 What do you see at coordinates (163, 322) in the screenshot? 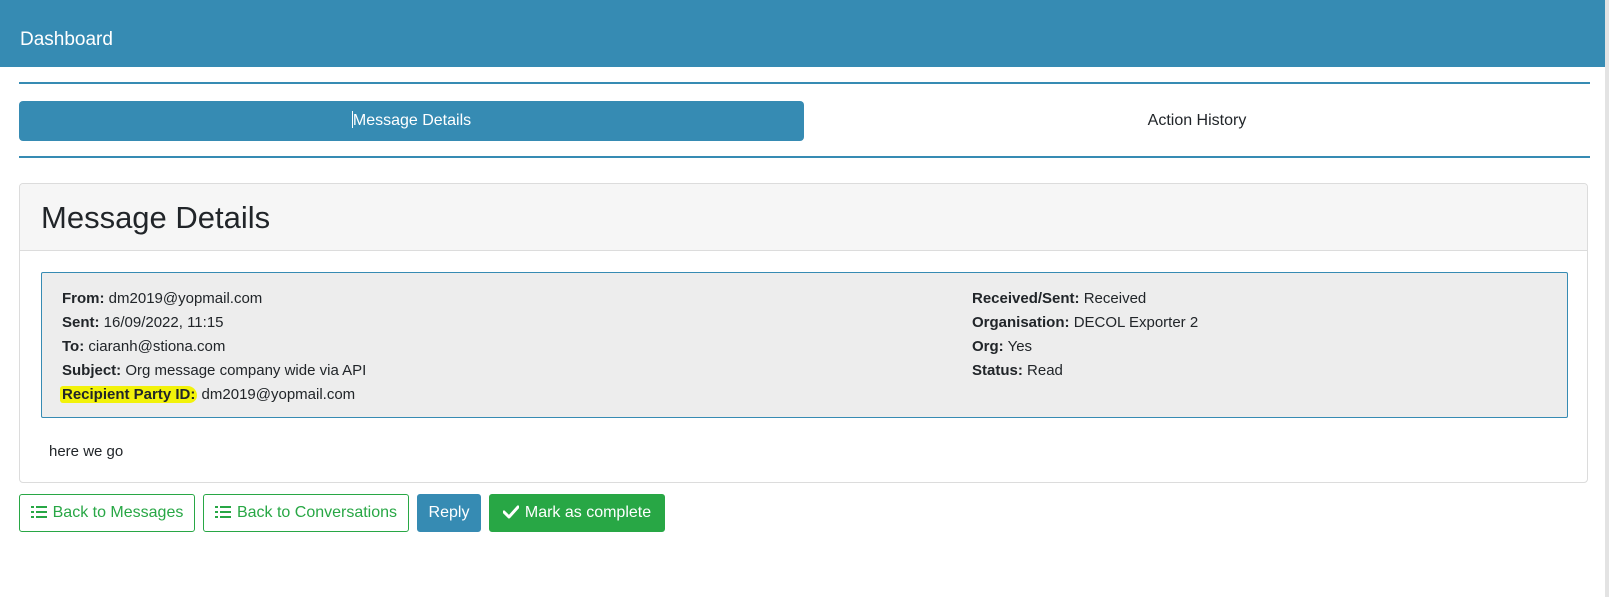
I see `detail-value: 16/09/2022, 11:15` at bounding box center [163, 322].